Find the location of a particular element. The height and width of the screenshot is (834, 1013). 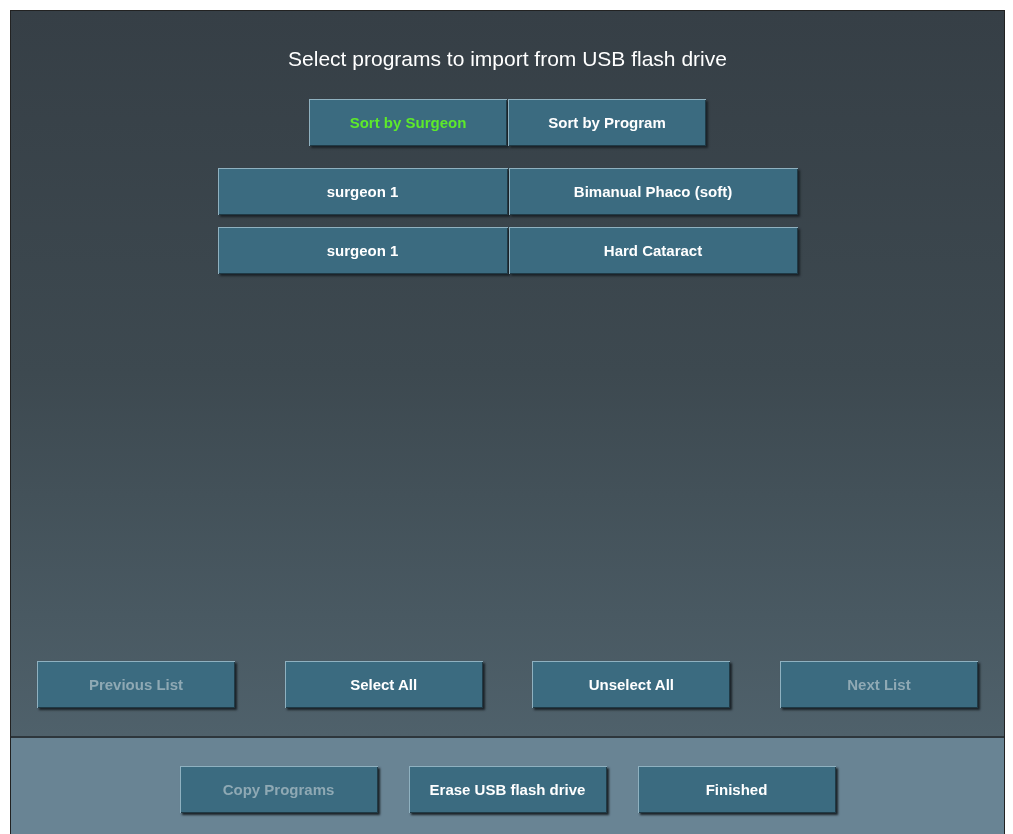

program-cell: Hard Cataract is located at coordinates (653, 250).